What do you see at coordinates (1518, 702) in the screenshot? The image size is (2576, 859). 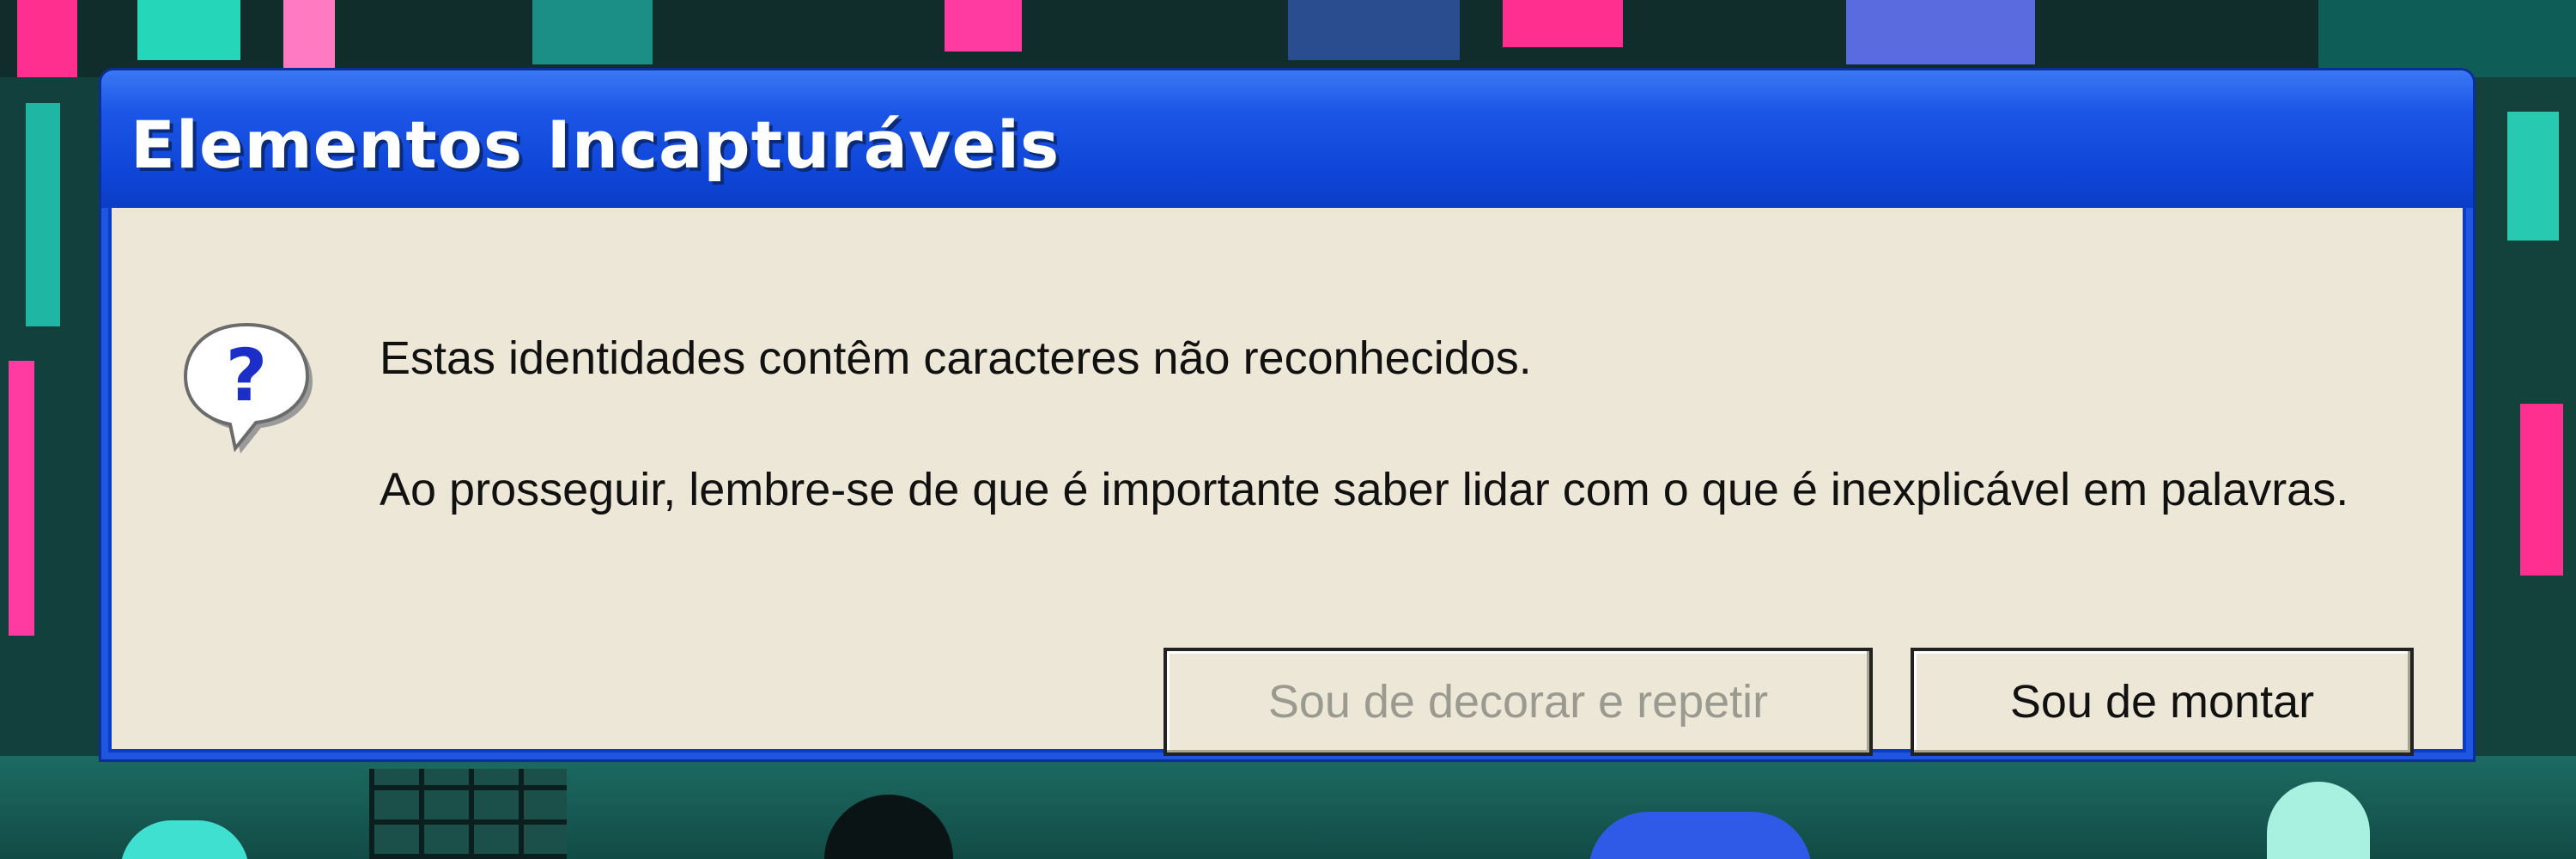 I see `decorar-repetir-button: Sou de decorar e repetir` at bounding box center [1518, 702].